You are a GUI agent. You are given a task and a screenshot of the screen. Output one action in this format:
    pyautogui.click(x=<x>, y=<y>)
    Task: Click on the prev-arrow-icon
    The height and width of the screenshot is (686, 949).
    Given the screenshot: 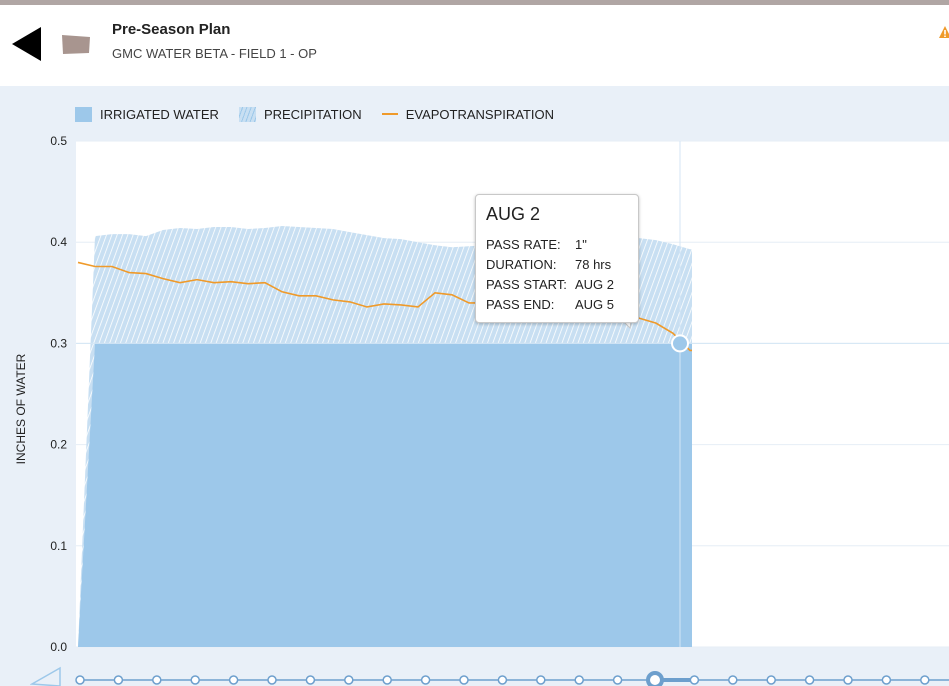 What is the action you would take?
    pyautogui.click(x=46, y=675)
    